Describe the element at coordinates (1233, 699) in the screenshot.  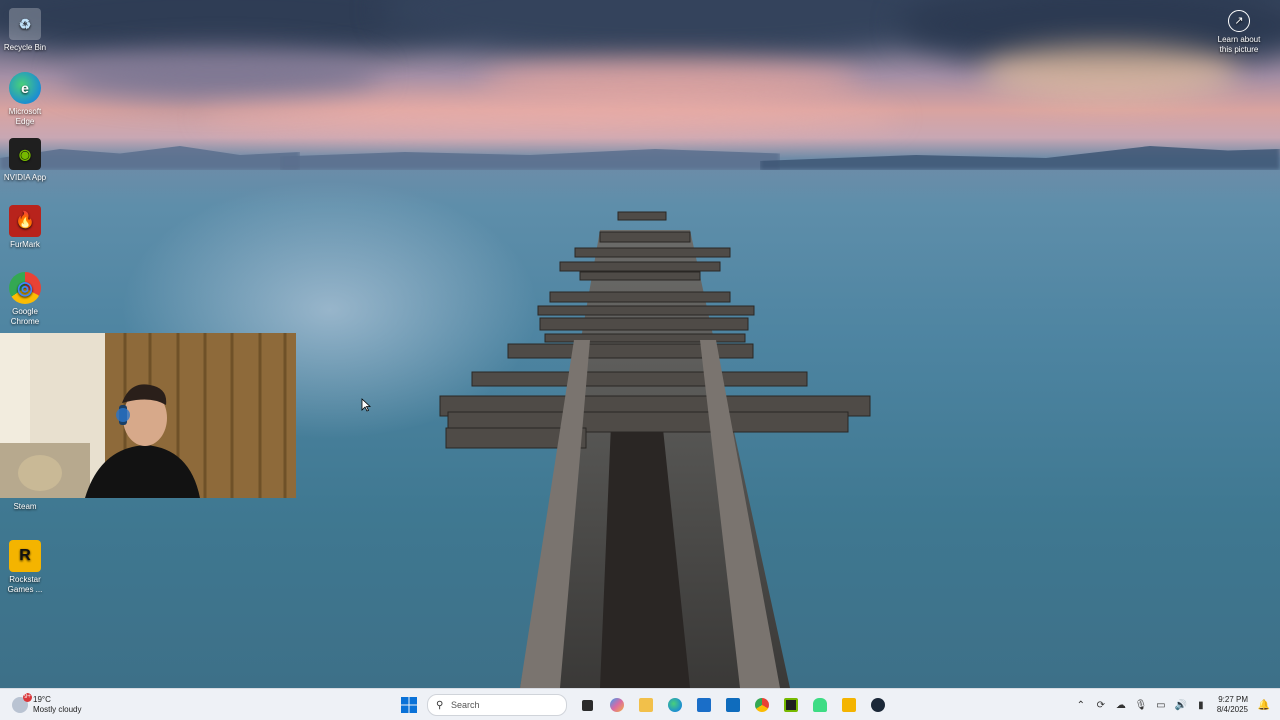
I see `clock-time: 9:27 PM` at that location.